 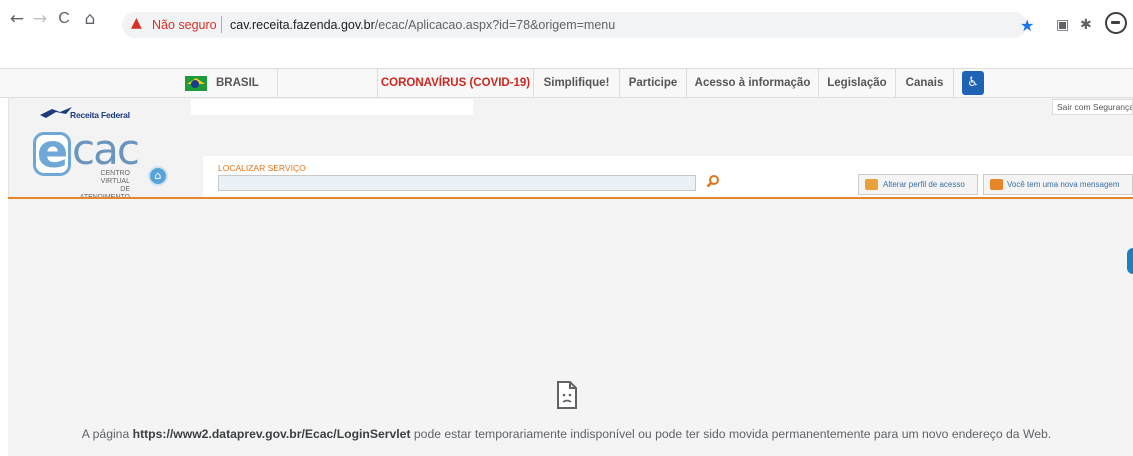 I want to click on gov-item-participe: Participe, so click(x=653, y=83).